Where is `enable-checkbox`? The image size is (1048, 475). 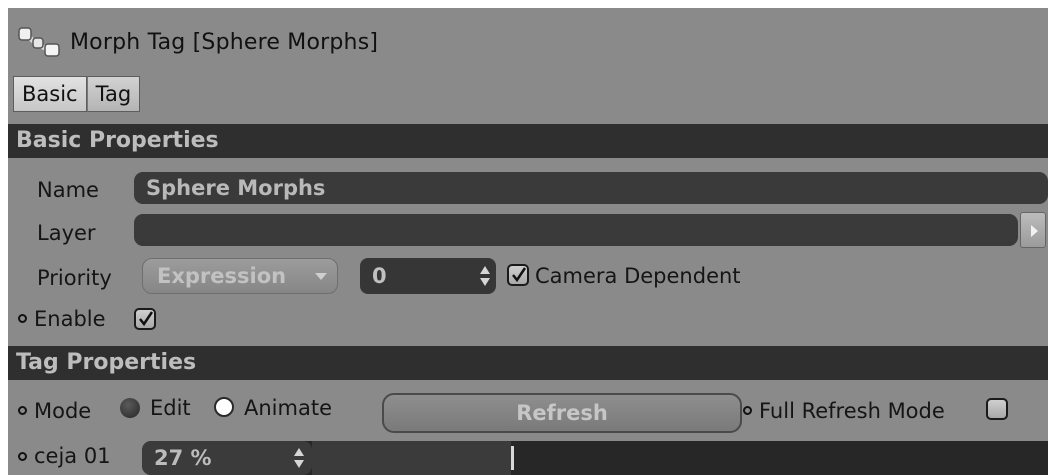
enable-checkbox is located at coordinates (145, 319).